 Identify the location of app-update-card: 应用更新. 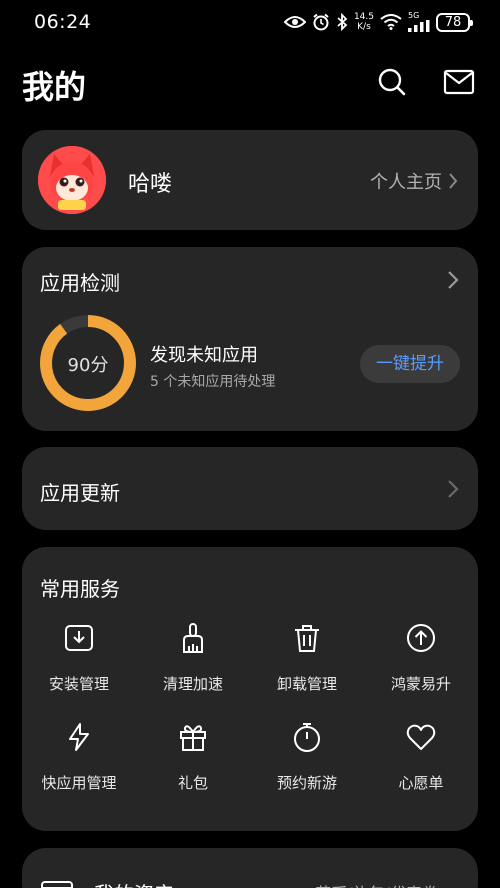
(250, 488).